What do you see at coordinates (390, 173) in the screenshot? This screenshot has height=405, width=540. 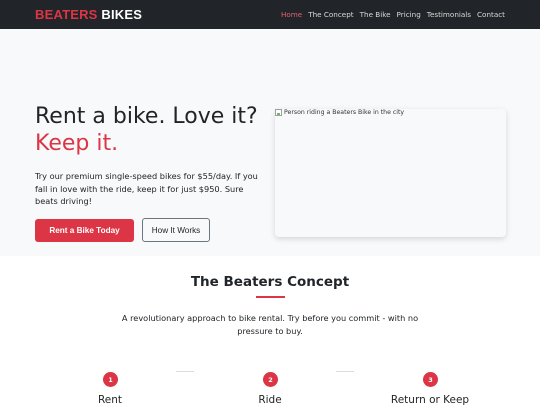 I see `hero-image: Person riding a Beaters Bike in the city` at bounding box center [390, 173].